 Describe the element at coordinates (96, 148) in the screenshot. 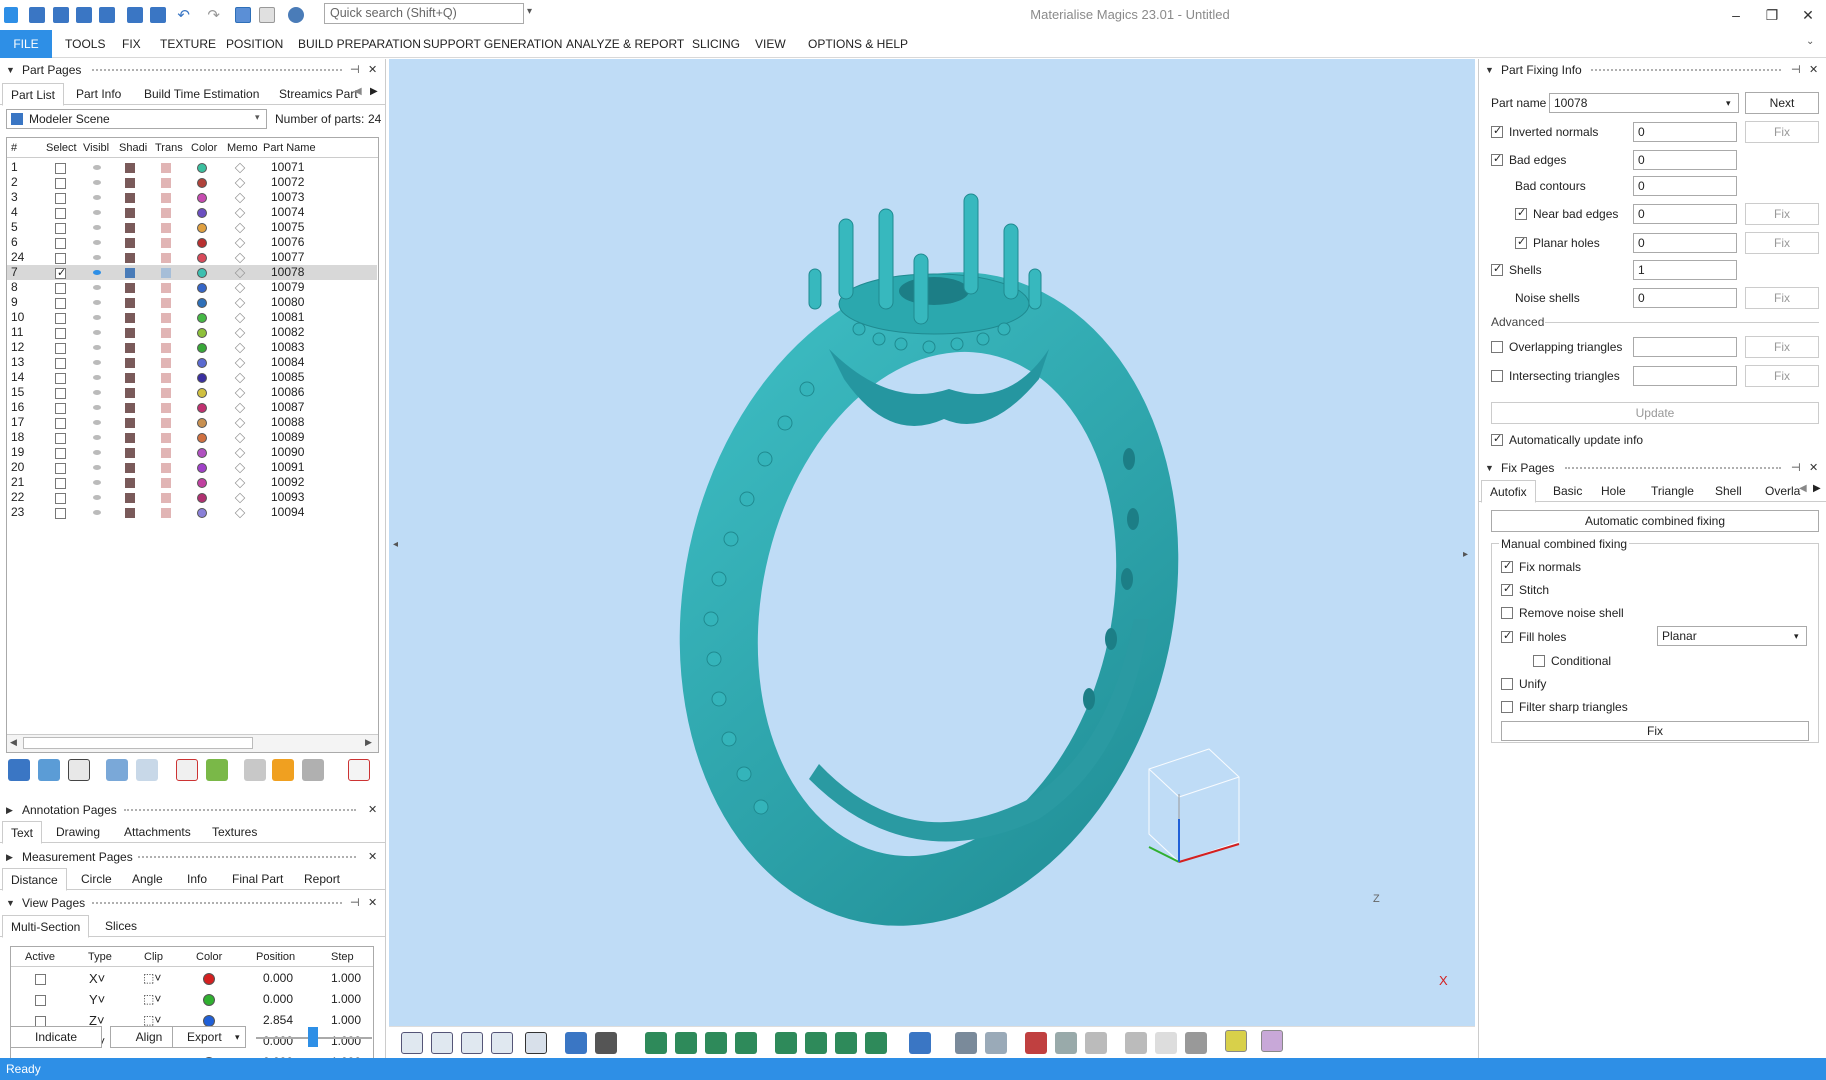

I see `col-visible: Visibl` at that location.